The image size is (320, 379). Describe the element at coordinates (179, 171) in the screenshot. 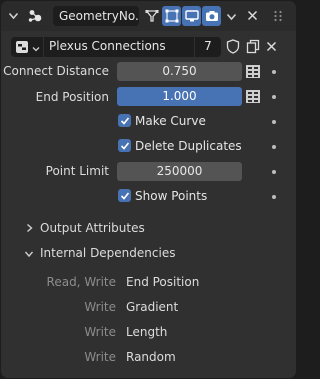

I see `point-limit-field: 250000` at that location.